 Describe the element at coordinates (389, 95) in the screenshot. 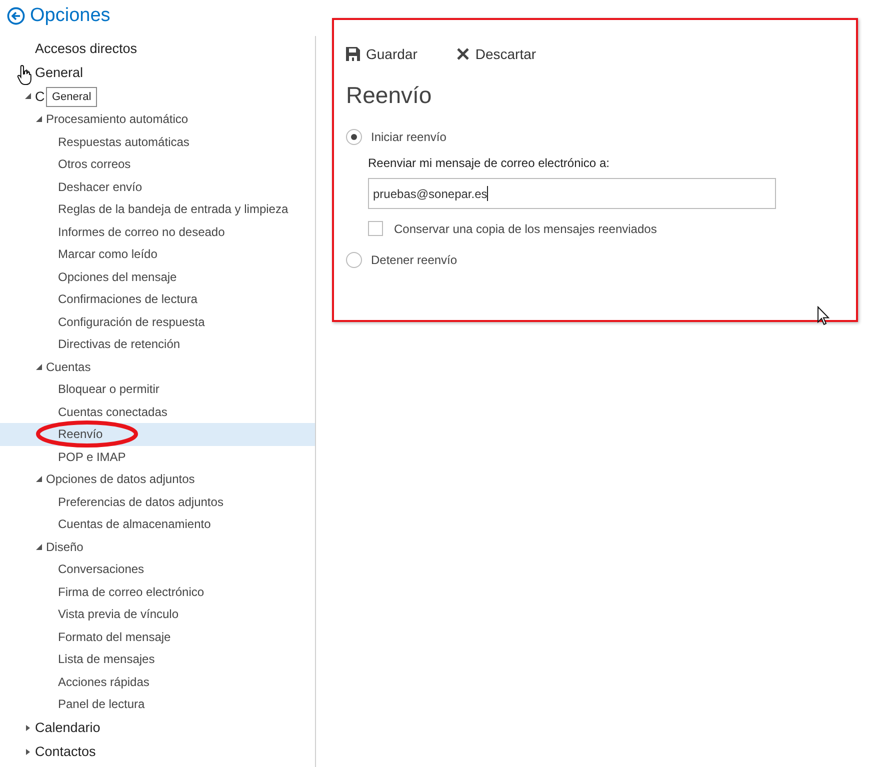

I see `section-title: Reenvío` at that location.